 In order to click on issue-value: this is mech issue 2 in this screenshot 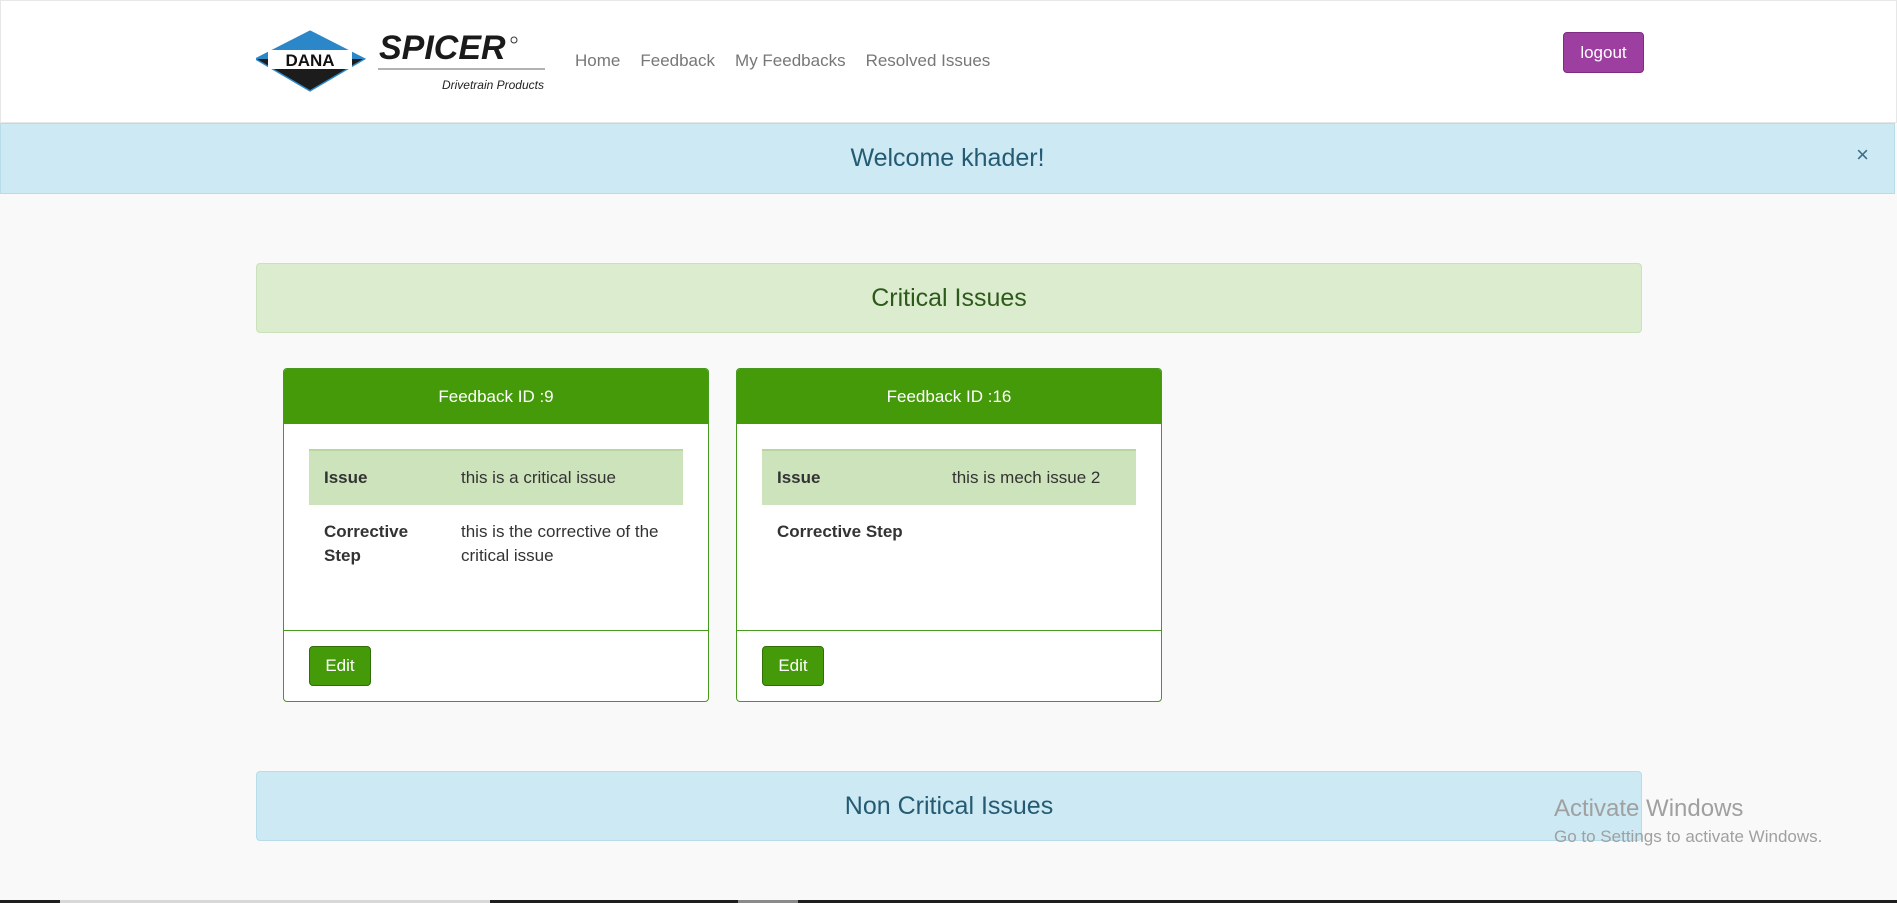, I will do `click(1036, 477)`.